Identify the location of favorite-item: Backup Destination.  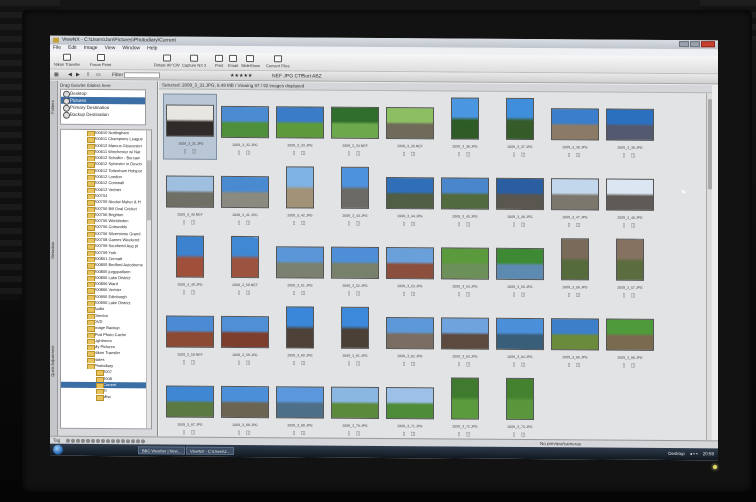
(103, 115).